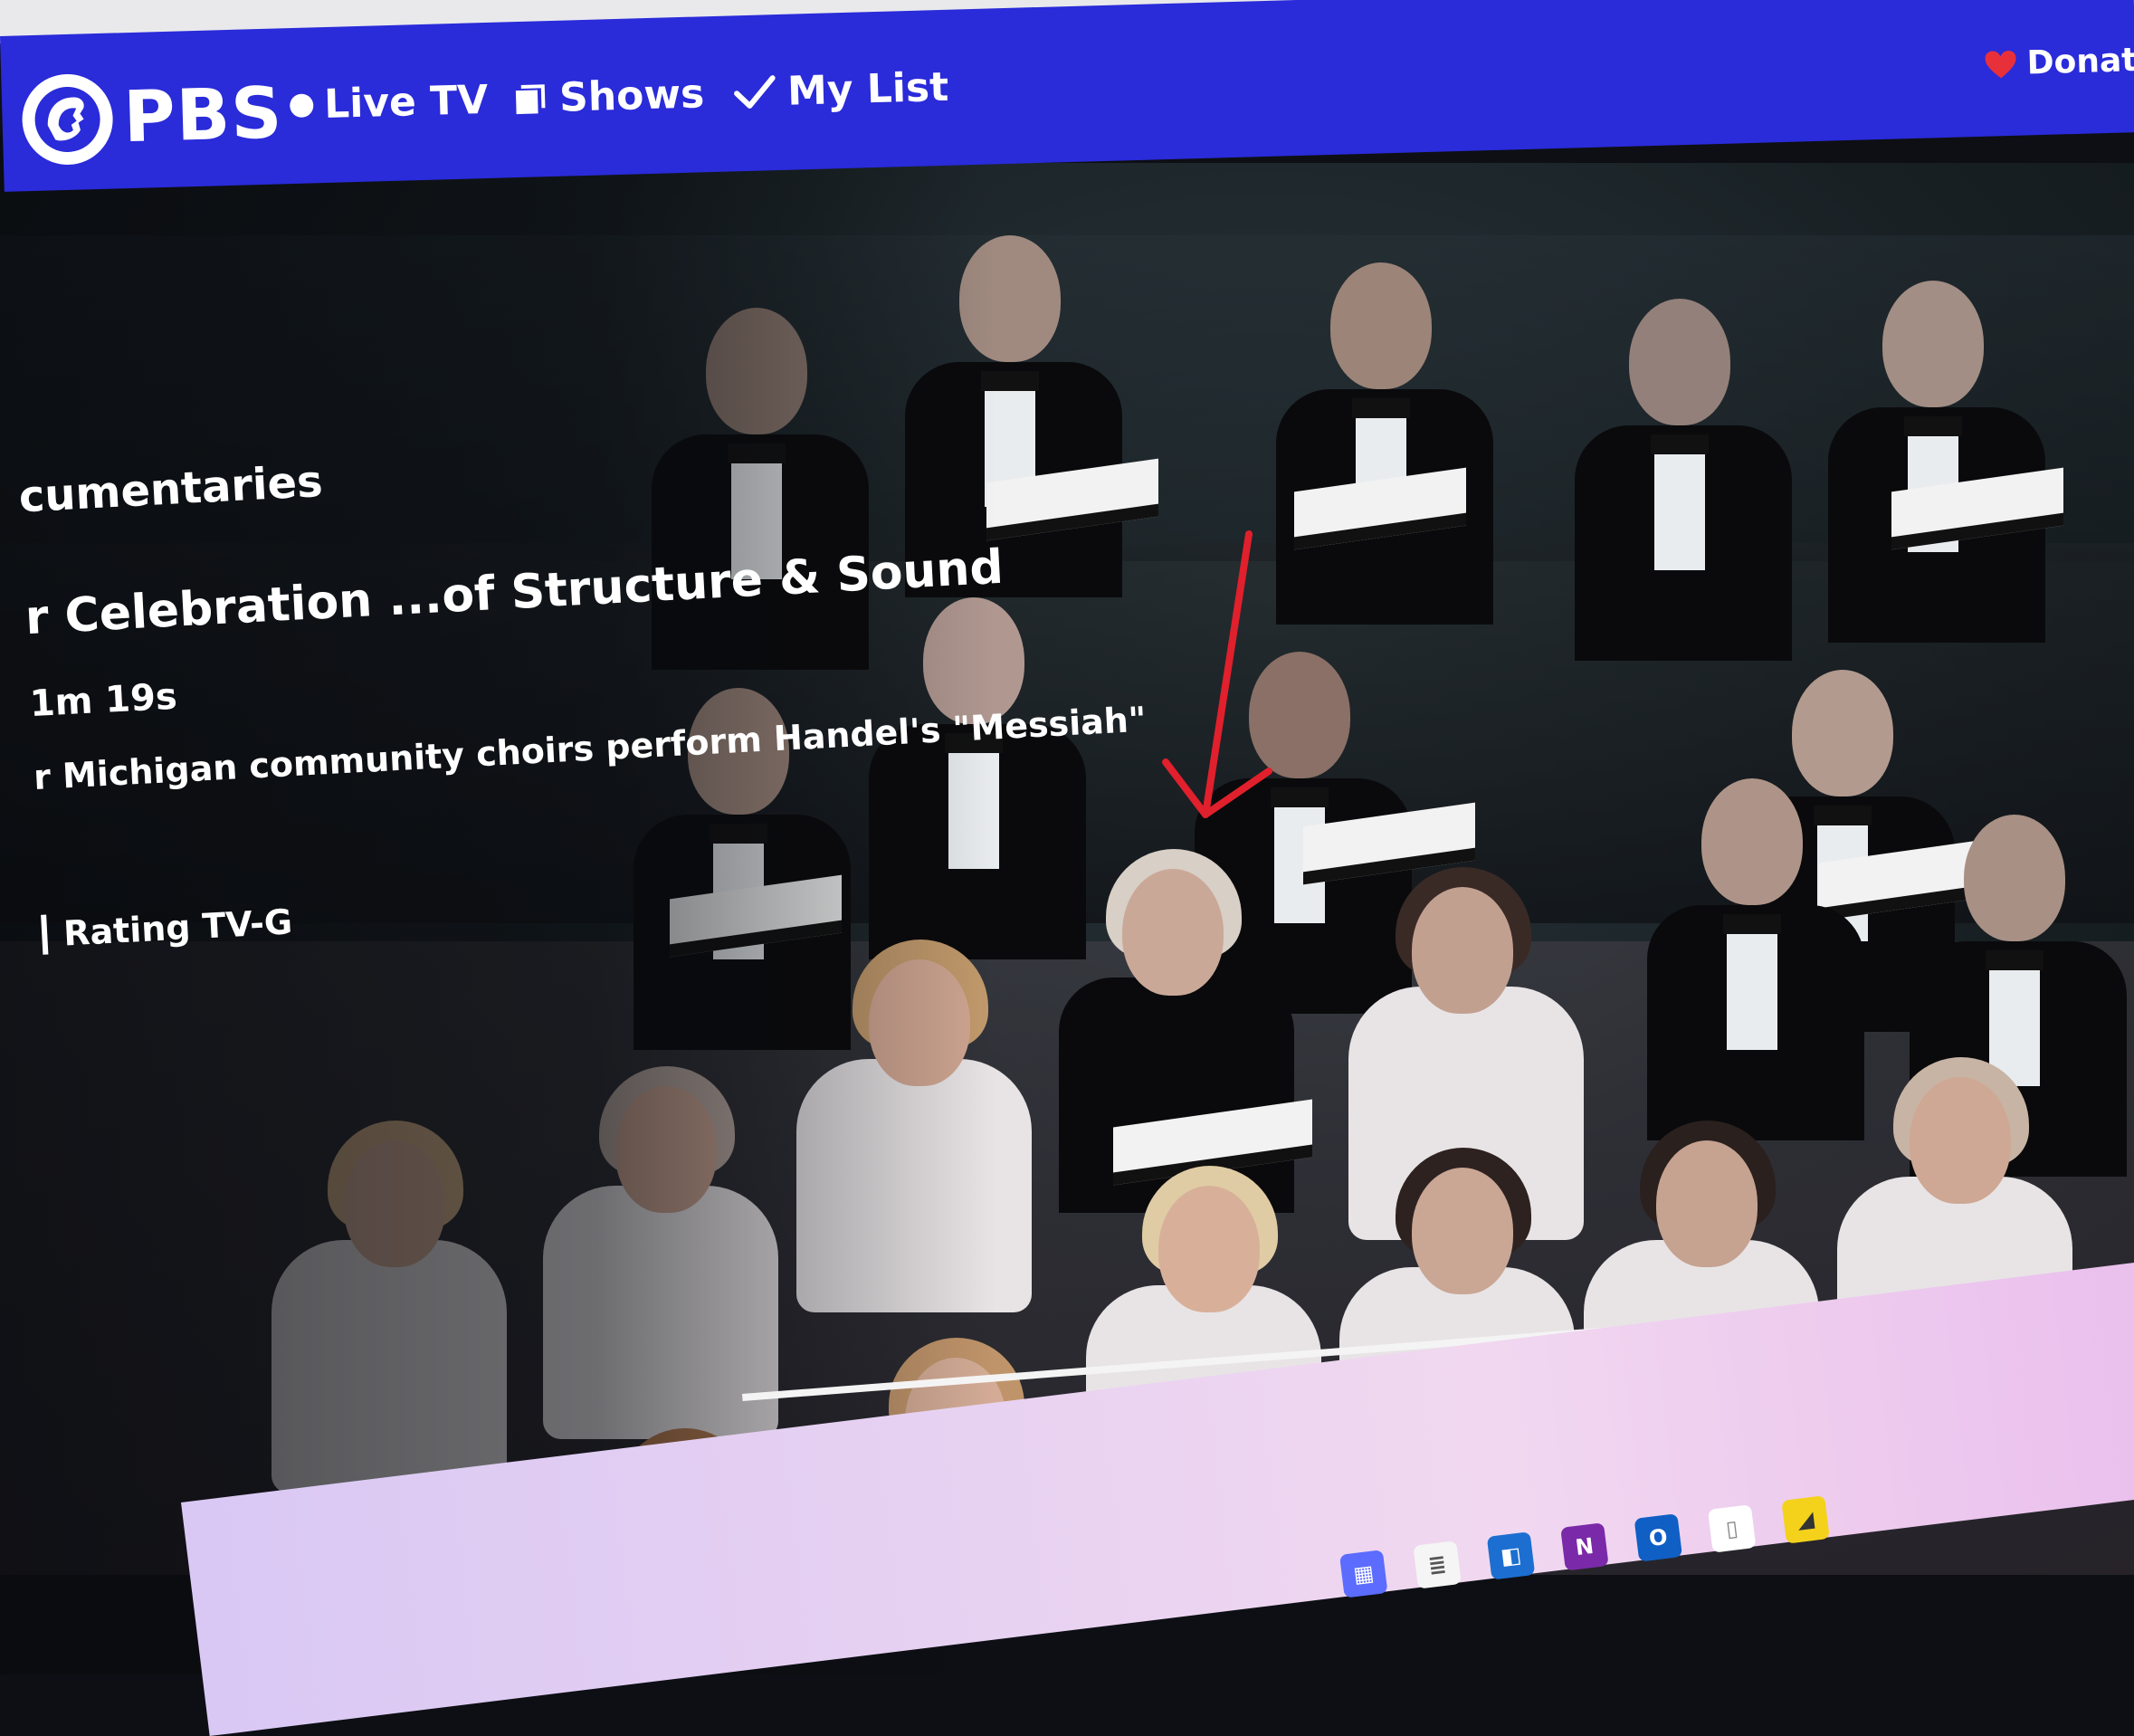  I want to click on outlook-icon: O, so click(1658, 1537).